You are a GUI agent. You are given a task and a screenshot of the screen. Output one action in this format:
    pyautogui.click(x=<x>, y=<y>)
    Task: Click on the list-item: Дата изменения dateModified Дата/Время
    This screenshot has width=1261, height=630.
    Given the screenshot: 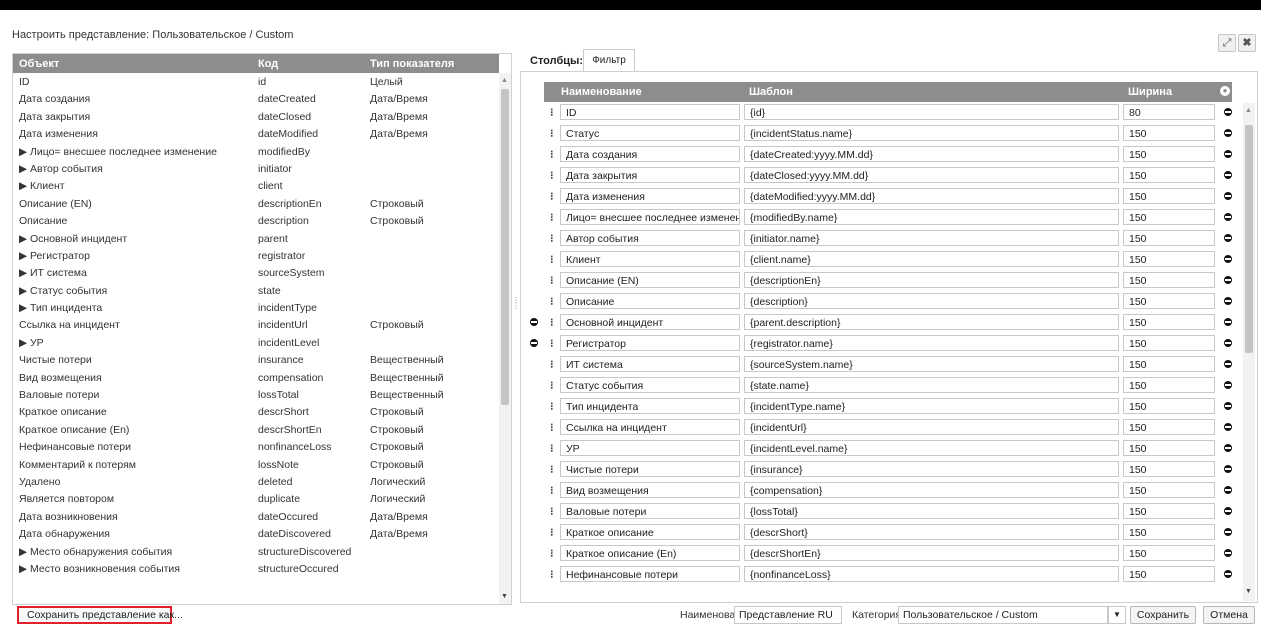 What is the action you would take?
    pyautogui.click(x=256, y=133)
    